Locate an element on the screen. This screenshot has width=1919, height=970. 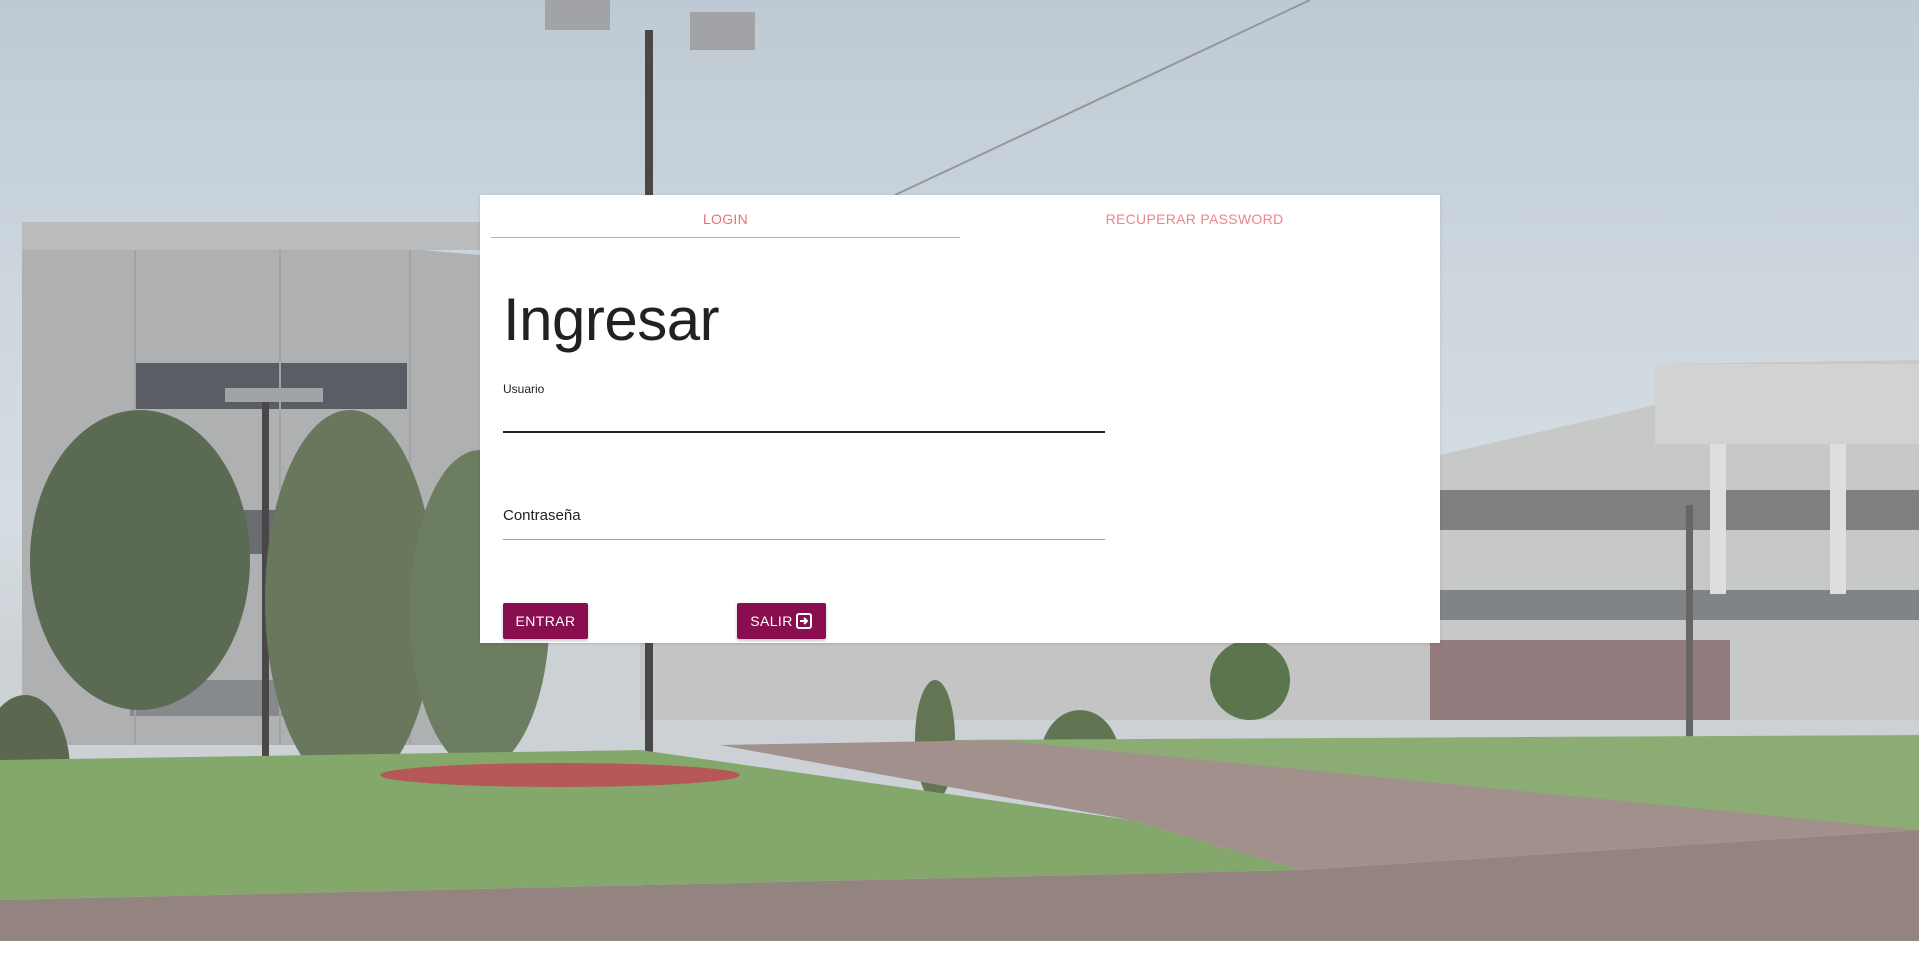
enter-button-label: ENTRAR is located at coordinates (545, 621).